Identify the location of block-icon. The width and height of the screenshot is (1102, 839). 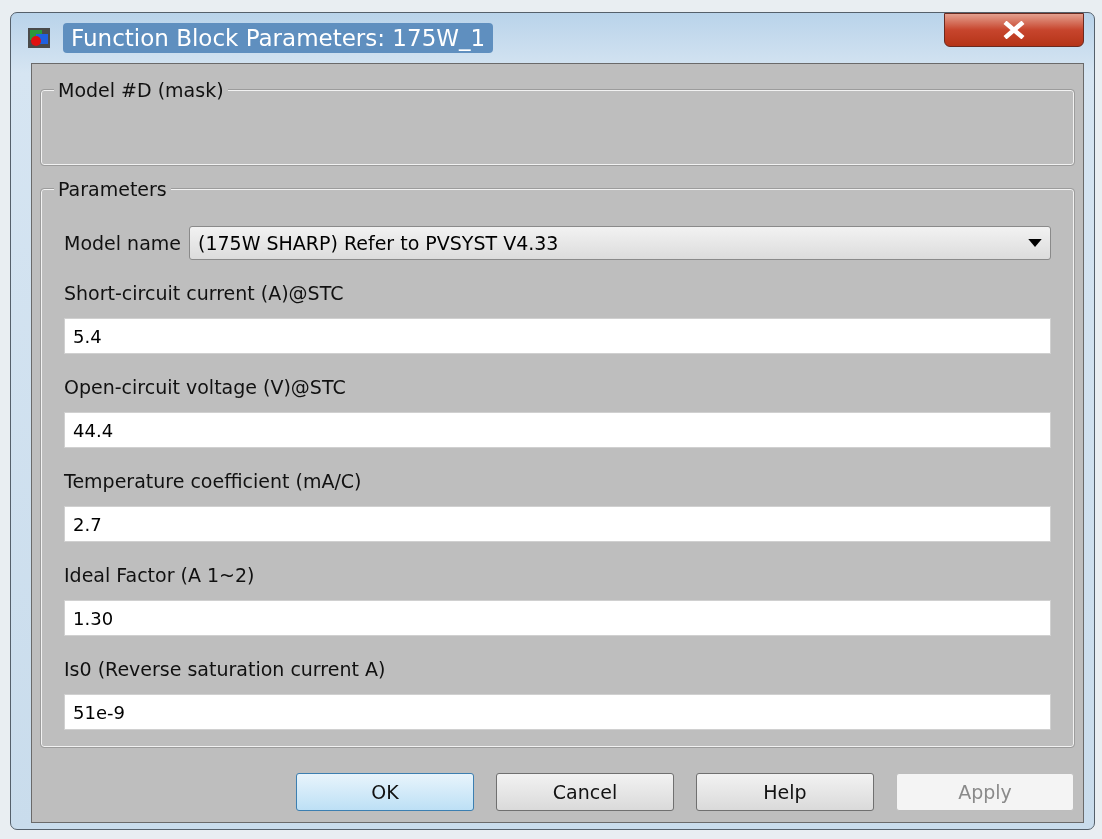
(39, 38).